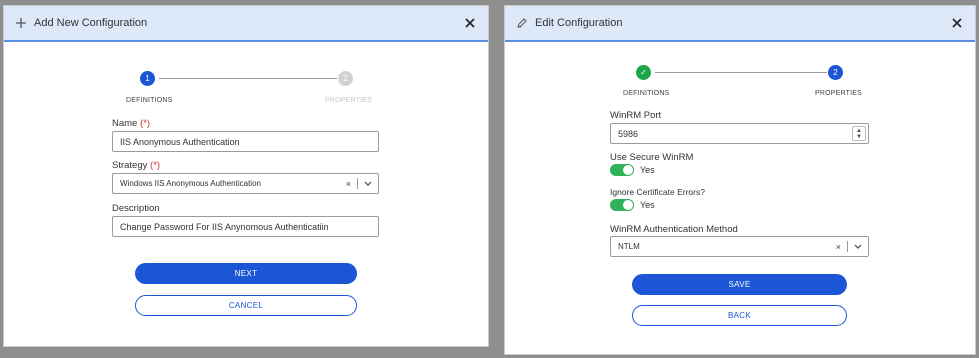  What do you see at coordinates (859, 137) in the screenshot?
I see `chevron-down-icon: ▼` at bounding box center [859, 137].